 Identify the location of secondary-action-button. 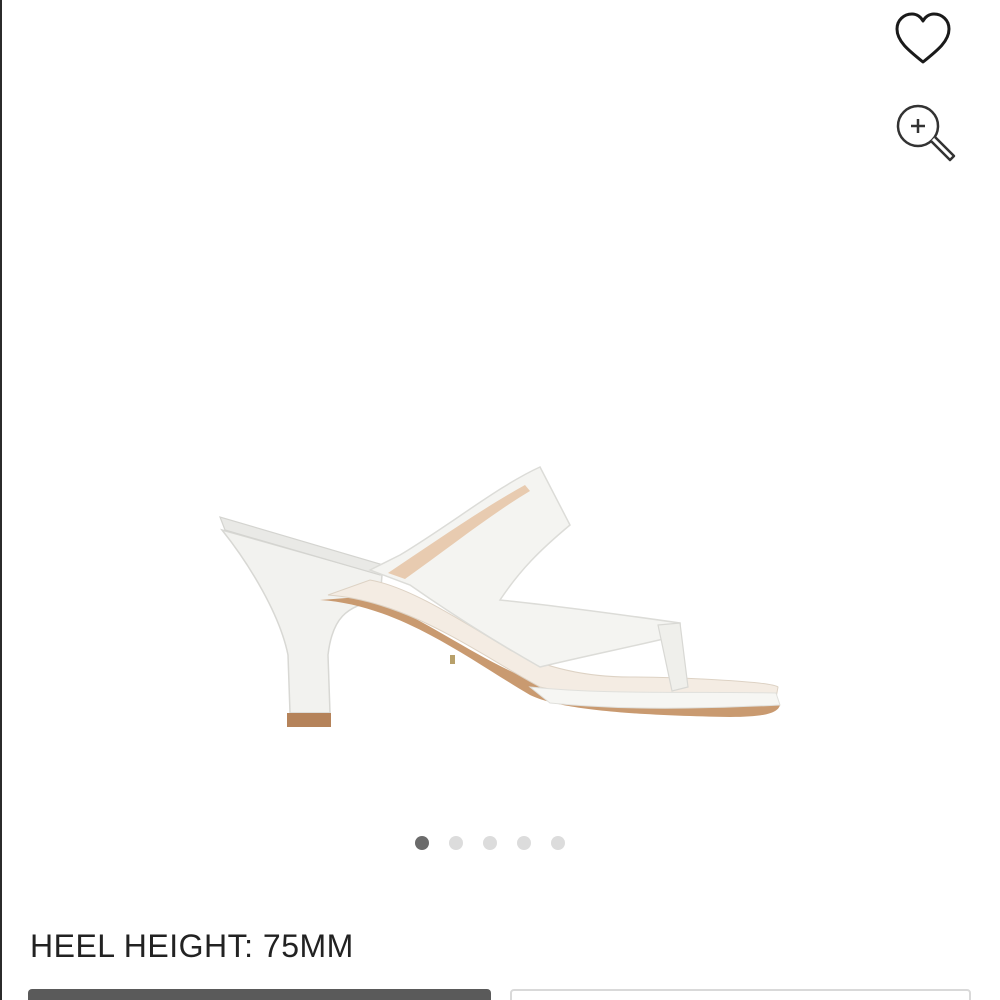
(740, 994).